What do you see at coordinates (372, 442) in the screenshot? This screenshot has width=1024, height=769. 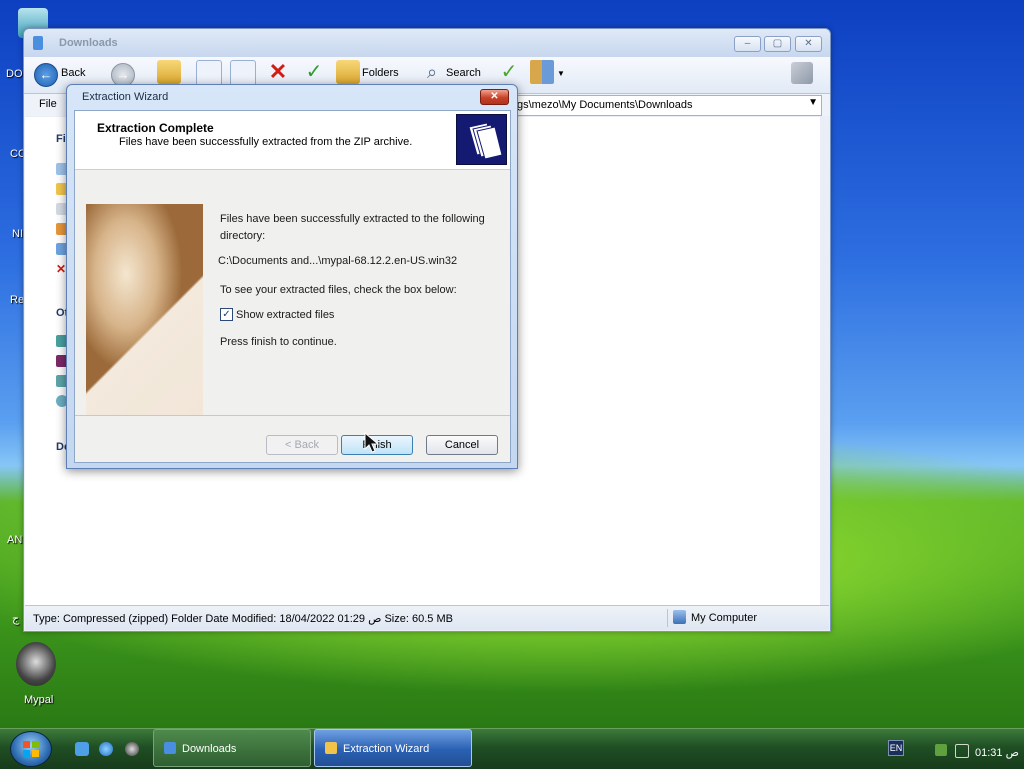 I see `mouse-cursor-icon` at bounding box center [372, 442].